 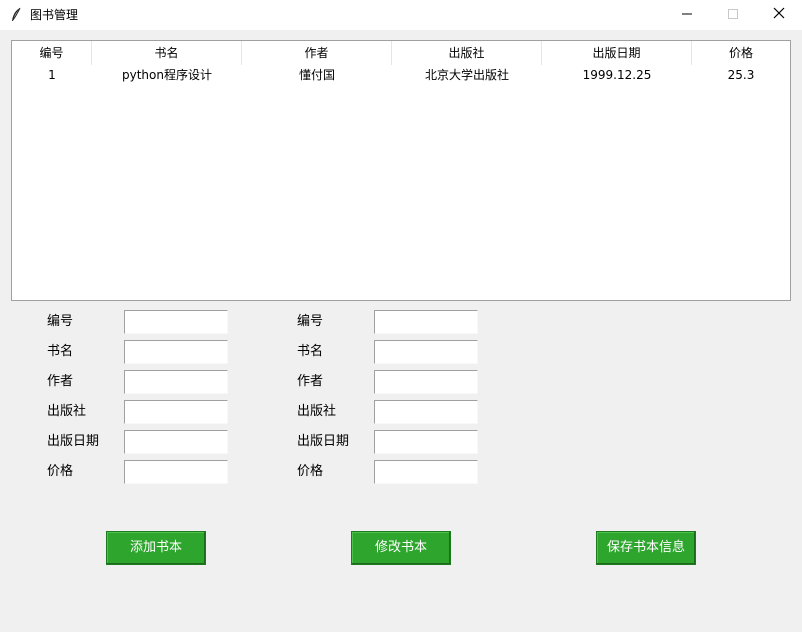 I want to click on column-header-author: 作者, so click(x=317, y=53).